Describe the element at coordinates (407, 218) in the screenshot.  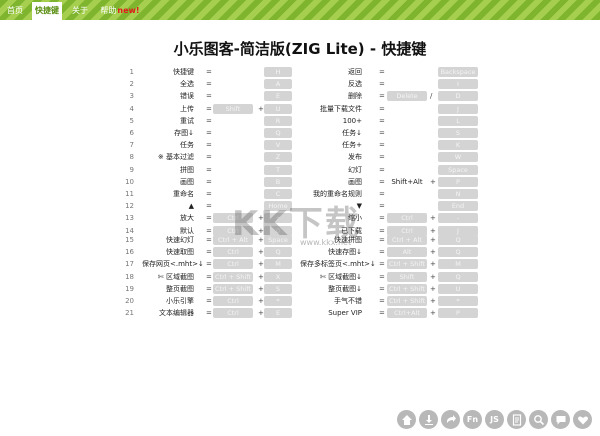
I see `right-modifier-key: Ctrl` at that location.